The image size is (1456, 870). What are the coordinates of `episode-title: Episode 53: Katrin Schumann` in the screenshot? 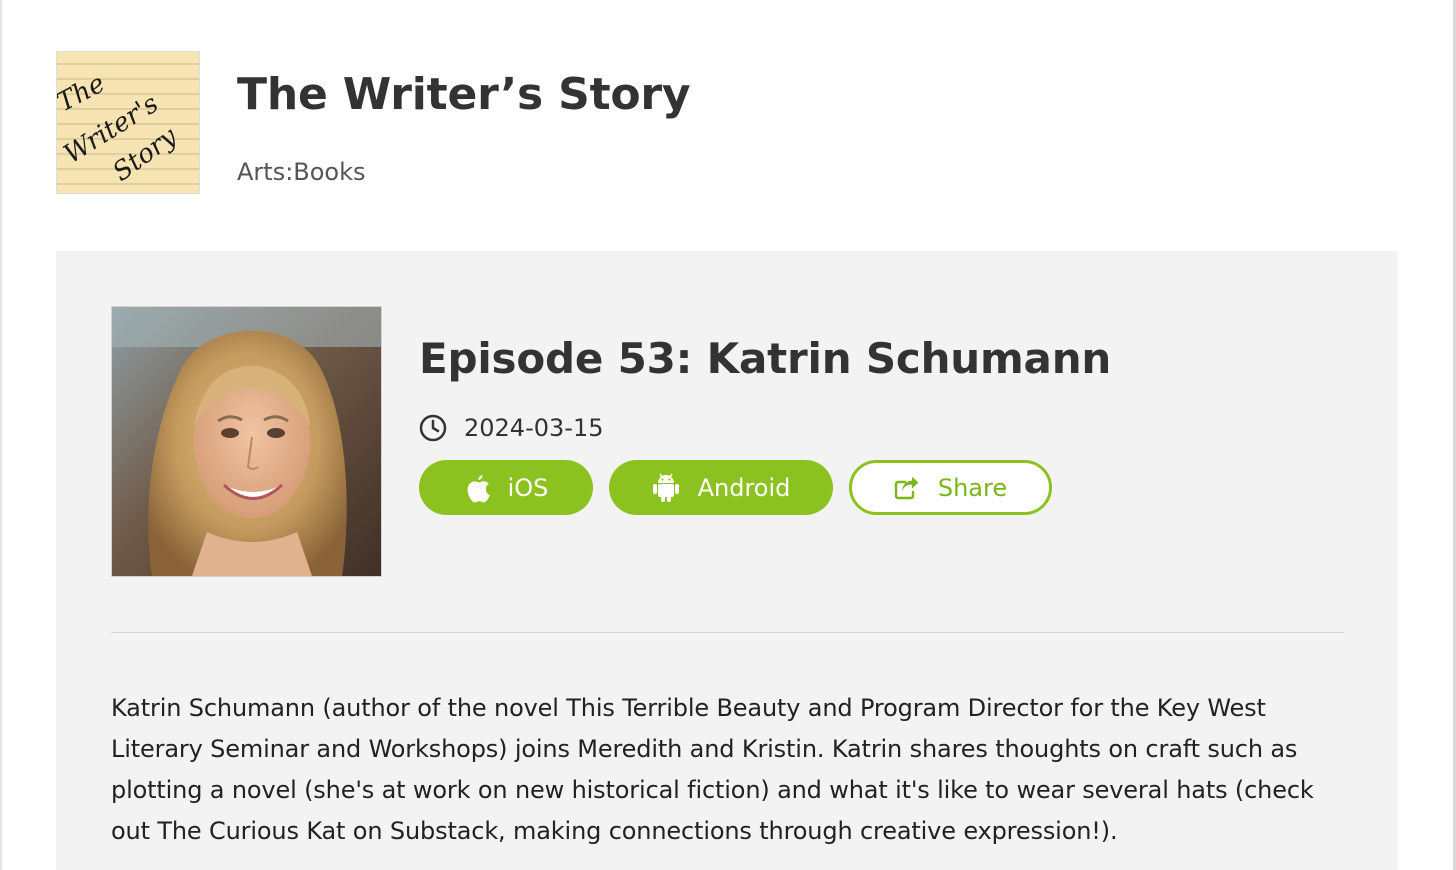 It's located at (765, 358).